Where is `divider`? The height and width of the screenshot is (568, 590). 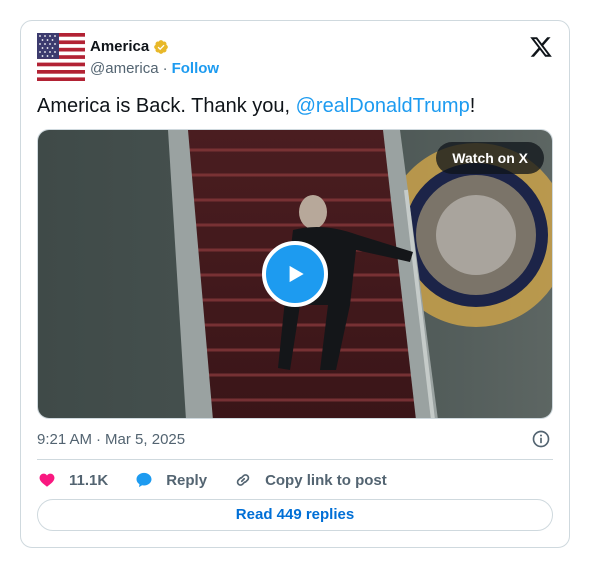
divider is located at coordinates (295, 459).